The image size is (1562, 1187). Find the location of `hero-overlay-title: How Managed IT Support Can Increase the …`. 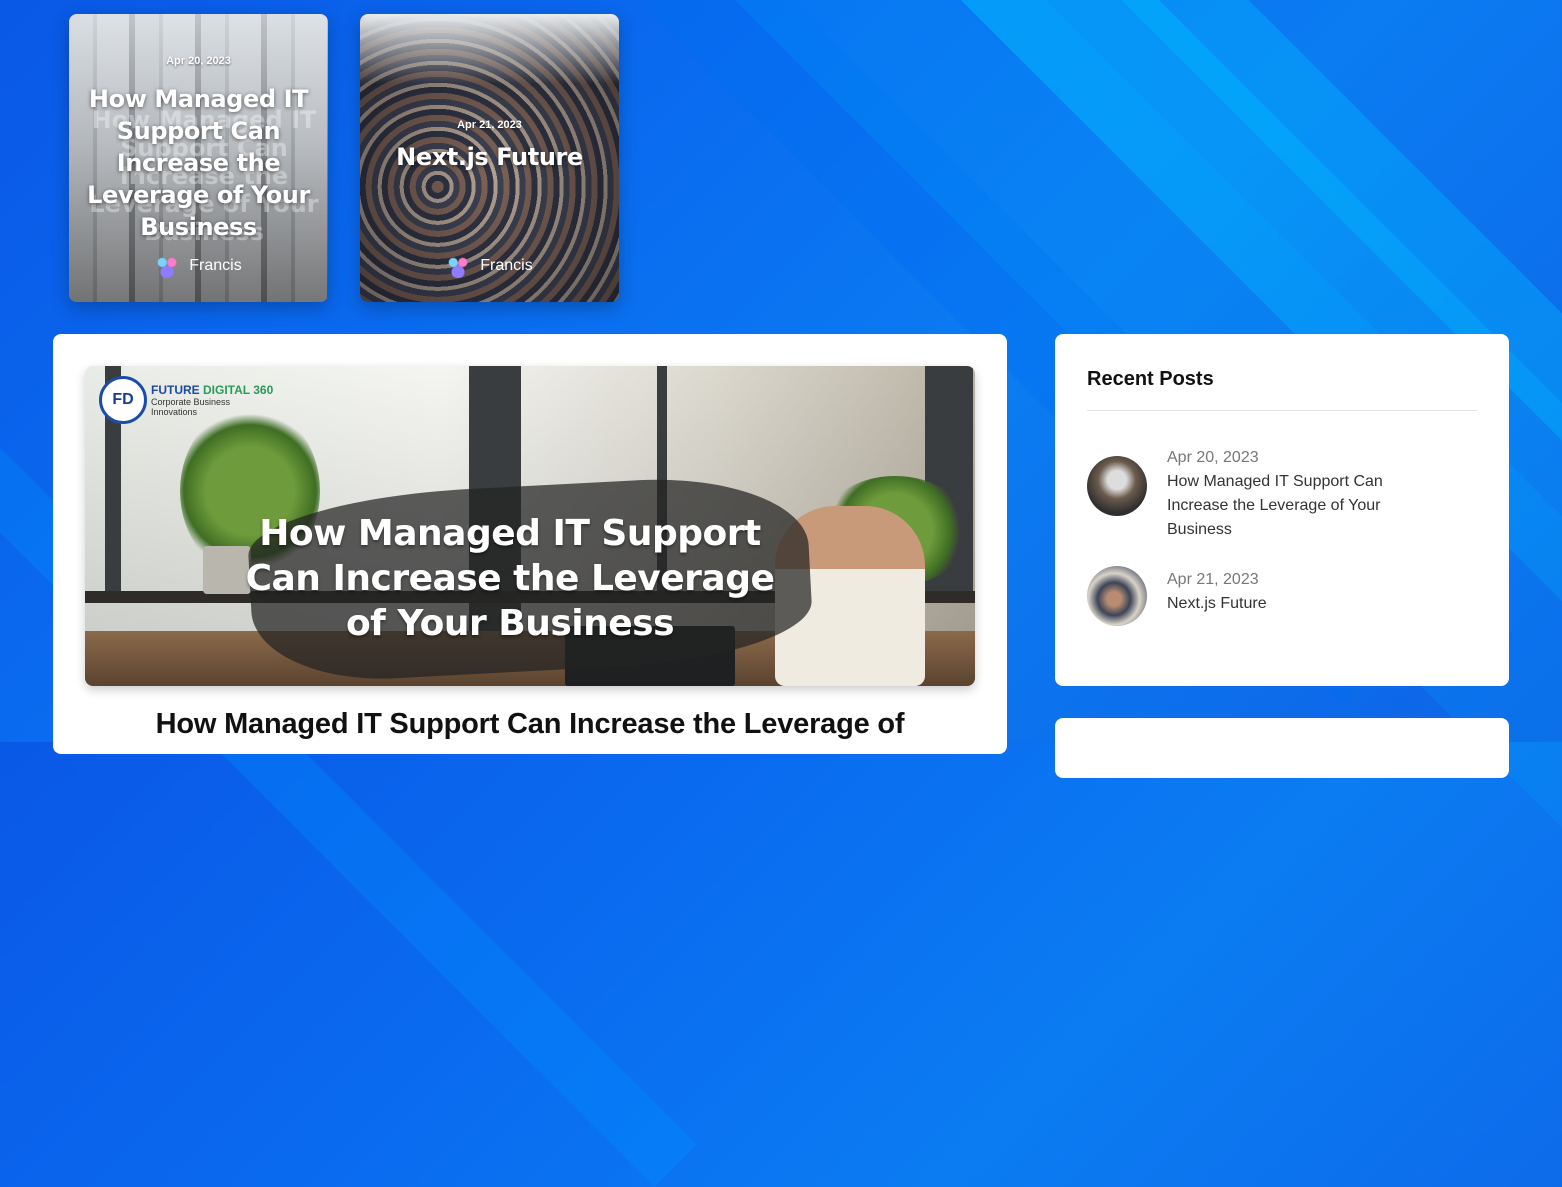

hero-overlay-title: How Managed IT Support Can Increase the … is located at coordinates (510, 578).